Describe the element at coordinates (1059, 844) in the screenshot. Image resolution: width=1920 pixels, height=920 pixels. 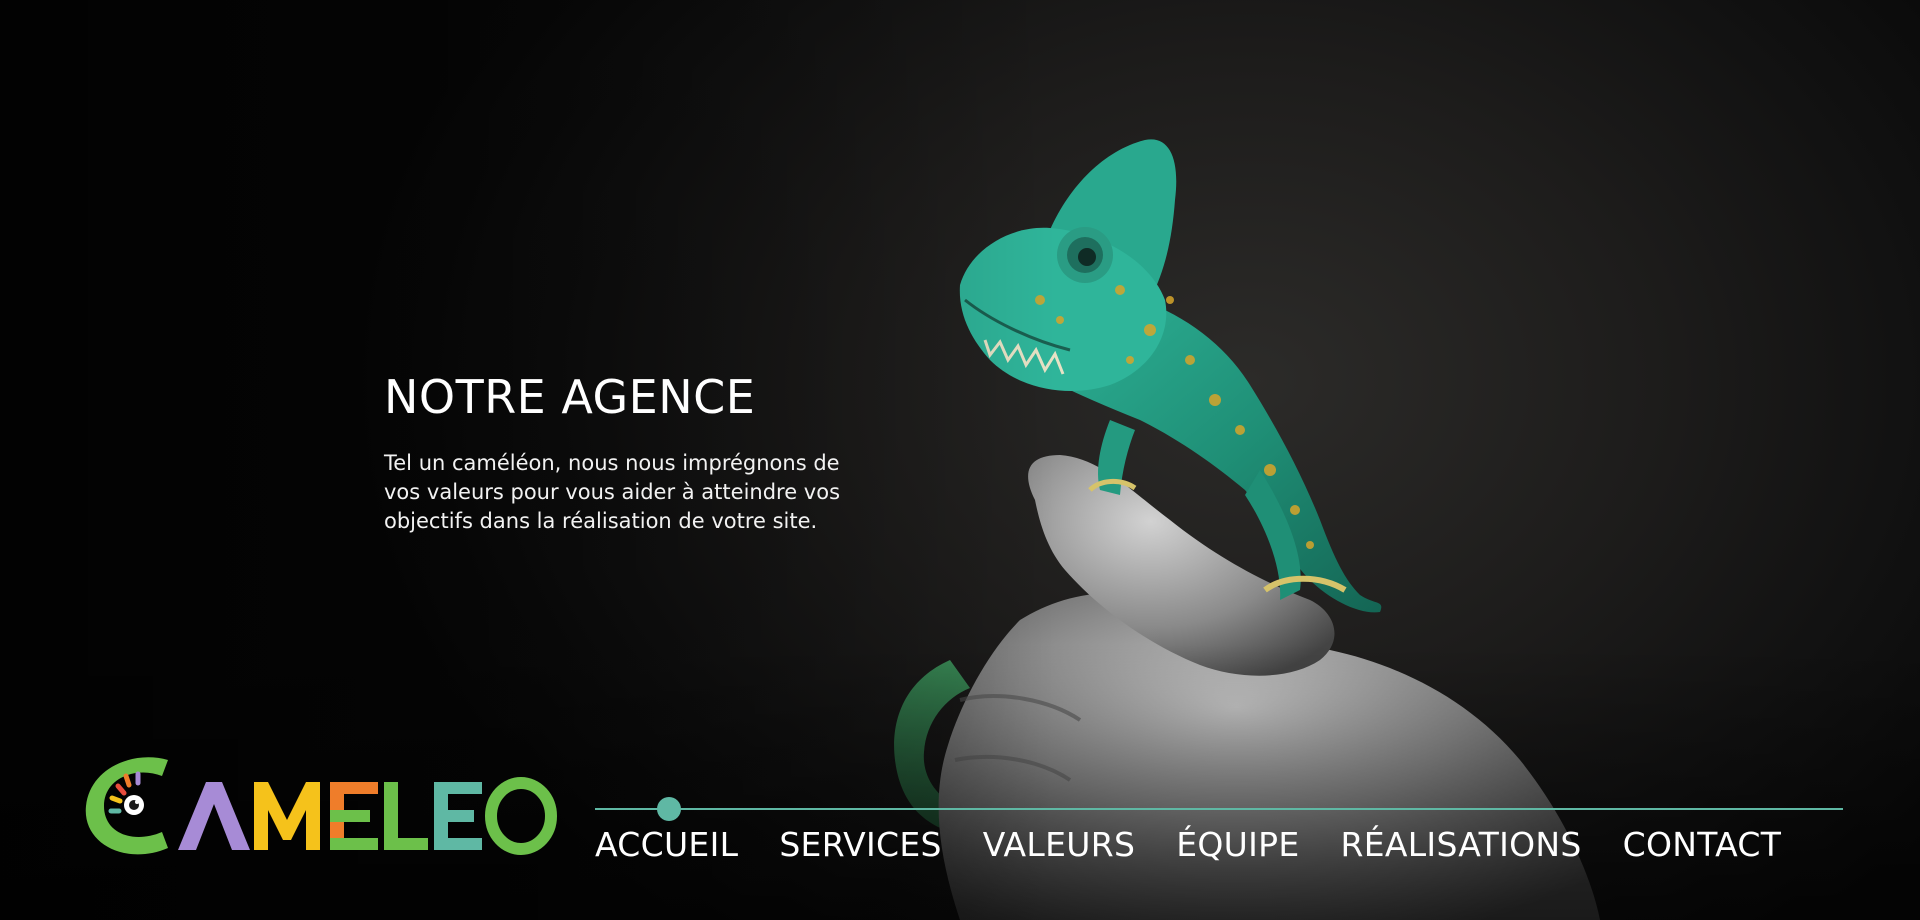
I see `nav-item-valeurs: VALEURS` at that location.